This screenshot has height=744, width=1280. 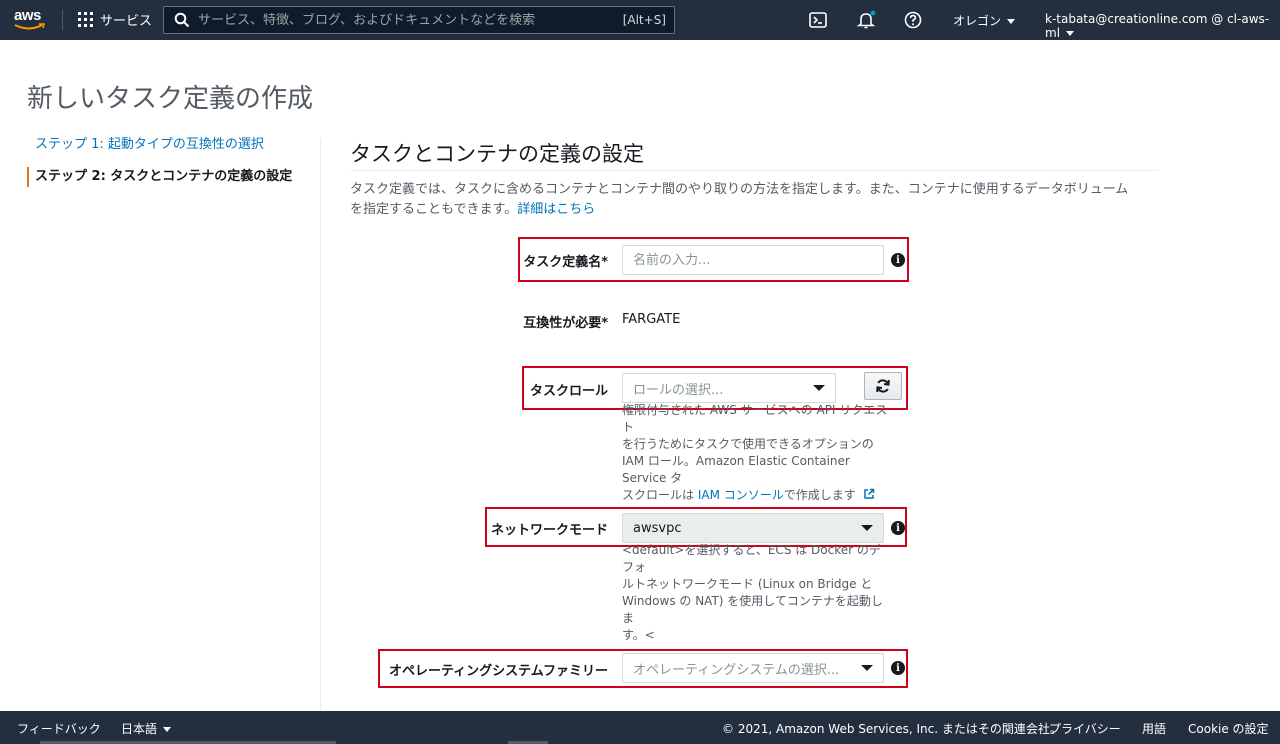 I want to click on page-title: 新しいタスク定義の作成, so click(x=170, y=99).